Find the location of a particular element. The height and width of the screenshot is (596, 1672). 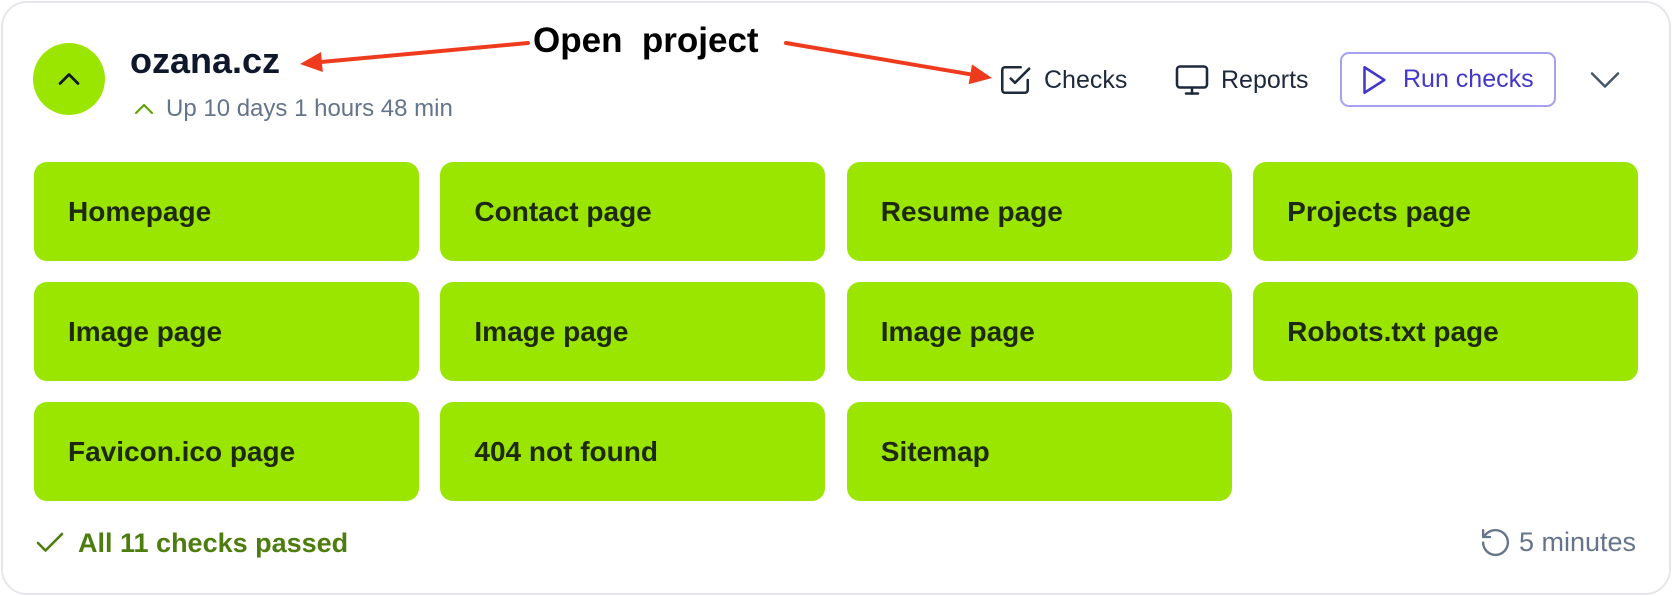

check-tile: Favicon.ico page is located at coordinates (226, 452).